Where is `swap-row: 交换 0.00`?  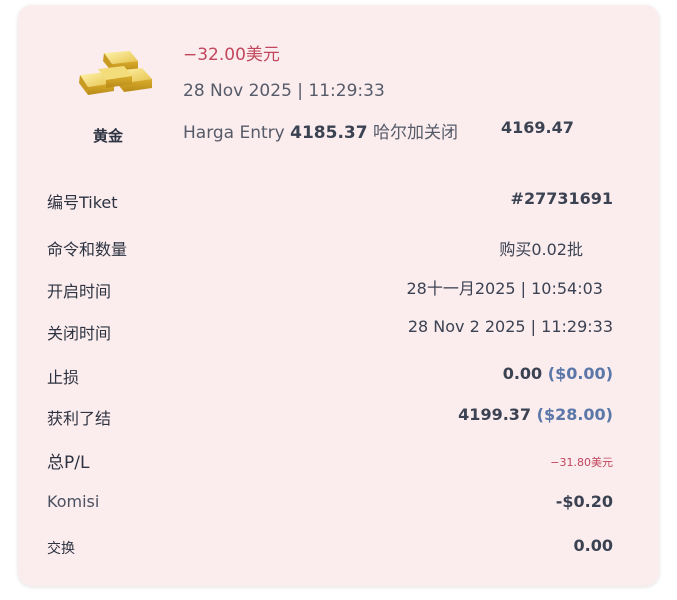 swap-row: 交换 0.00 is located at coordinates (330, 549).